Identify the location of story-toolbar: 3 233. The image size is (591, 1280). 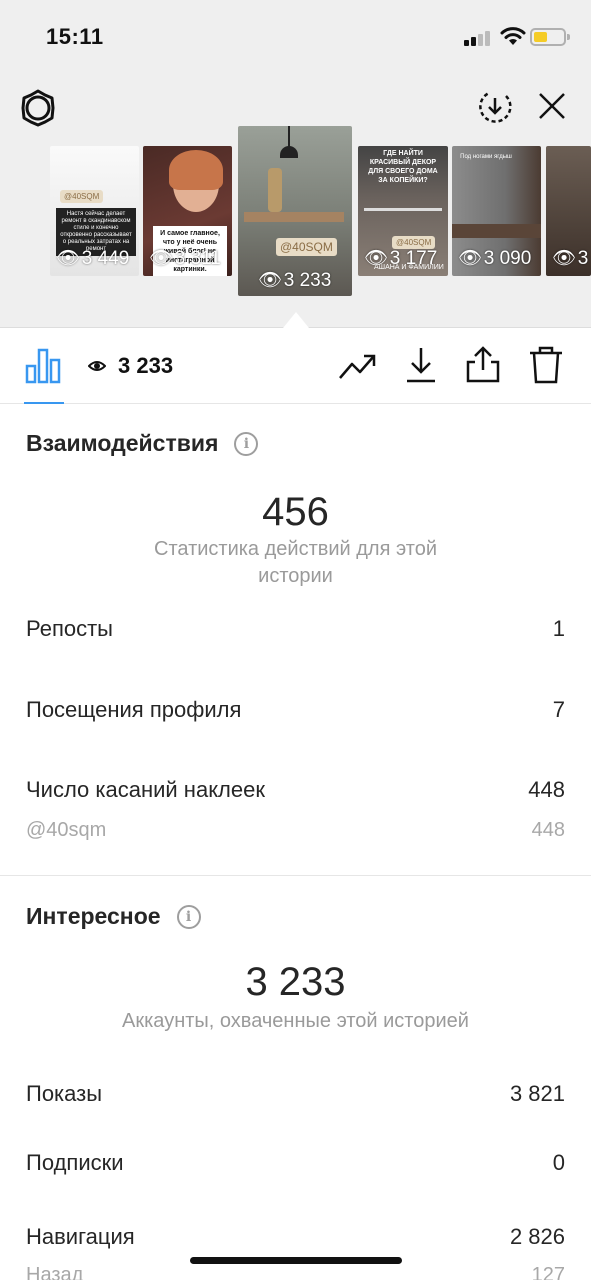
(295, 366).